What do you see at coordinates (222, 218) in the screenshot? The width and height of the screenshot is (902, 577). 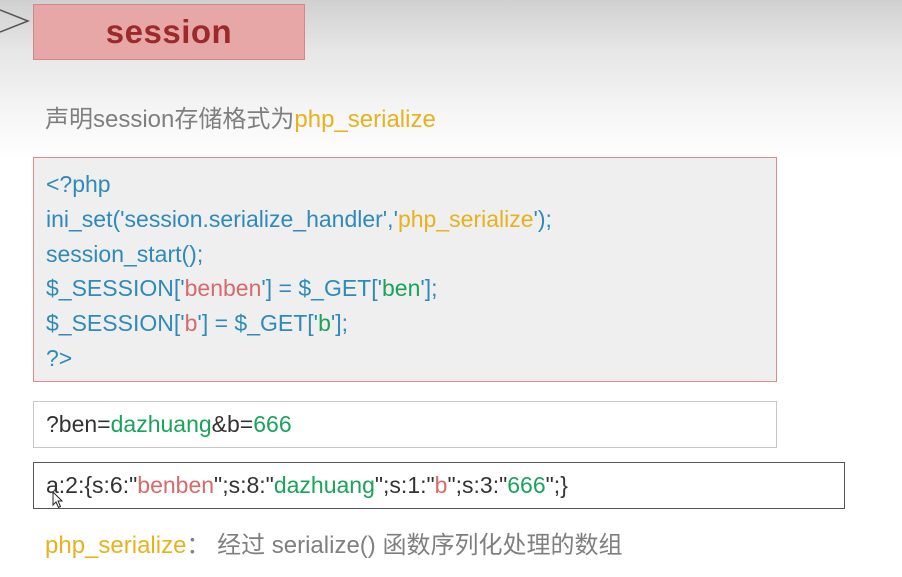 I see `code-token: ini_set('session.serialize_handler','` at bounding box center [222, 218].